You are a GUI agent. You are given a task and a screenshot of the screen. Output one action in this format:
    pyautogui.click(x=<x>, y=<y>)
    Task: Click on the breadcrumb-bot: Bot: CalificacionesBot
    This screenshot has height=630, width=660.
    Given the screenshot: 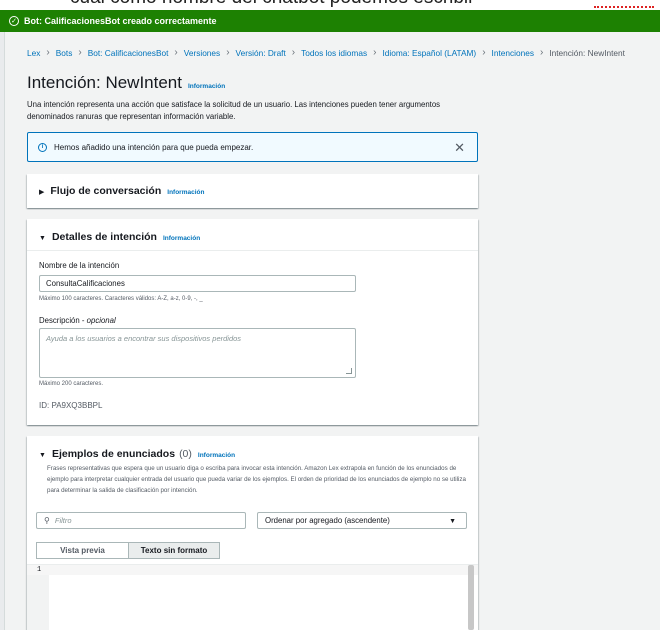 What is the action you would take?
    pyautogui.click(x=128, y=53)
    